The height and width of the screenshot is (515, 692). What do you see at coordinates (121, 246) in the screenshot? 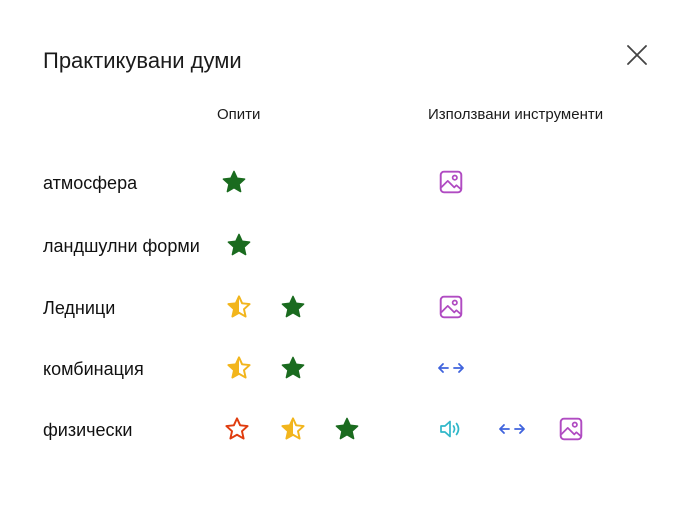
I see `word-label: ландшулни форми` at bounding box center [121, 246].